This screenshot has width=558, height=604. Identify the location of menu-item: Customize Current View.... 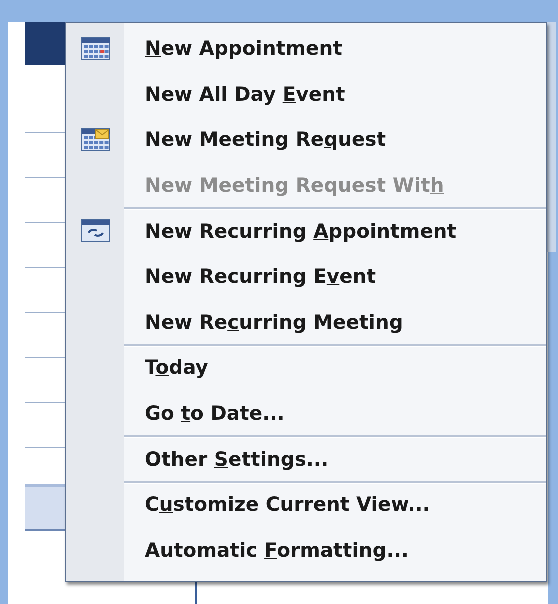
(287, 504).